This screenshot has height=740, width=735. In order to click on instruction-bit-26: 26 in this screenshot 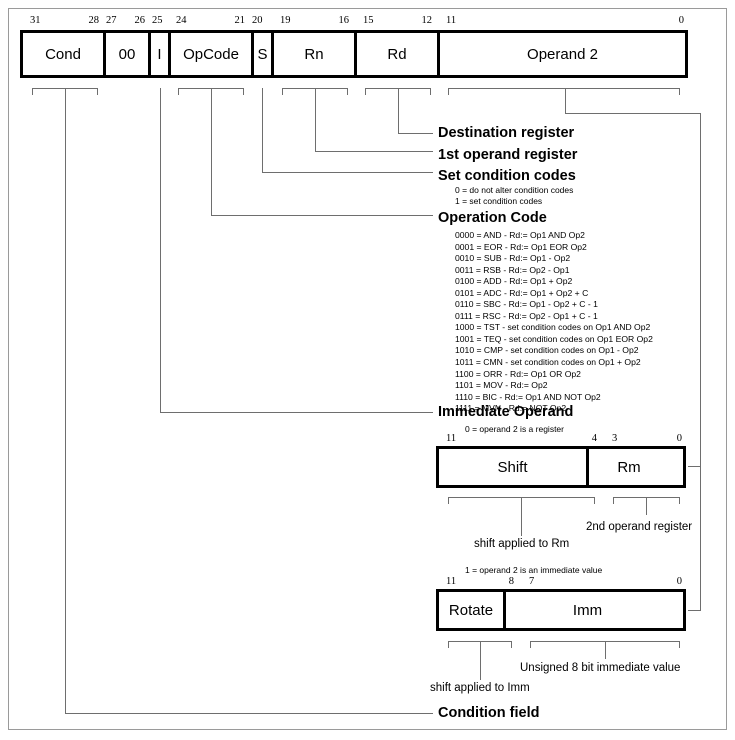, I will do `click(140, 20)`.